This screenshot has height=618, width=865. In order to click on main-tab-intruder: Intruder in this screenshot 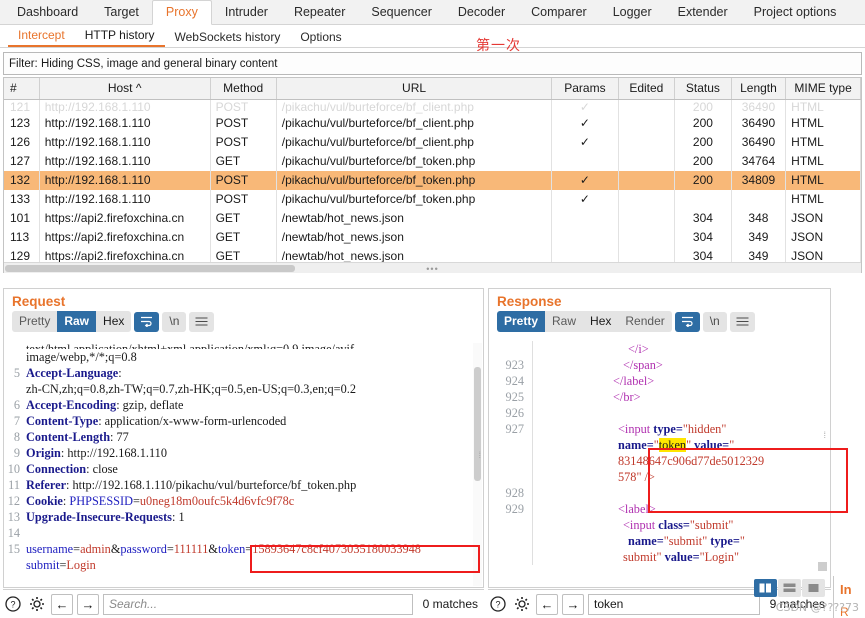, I will do `click(246, 12)`.